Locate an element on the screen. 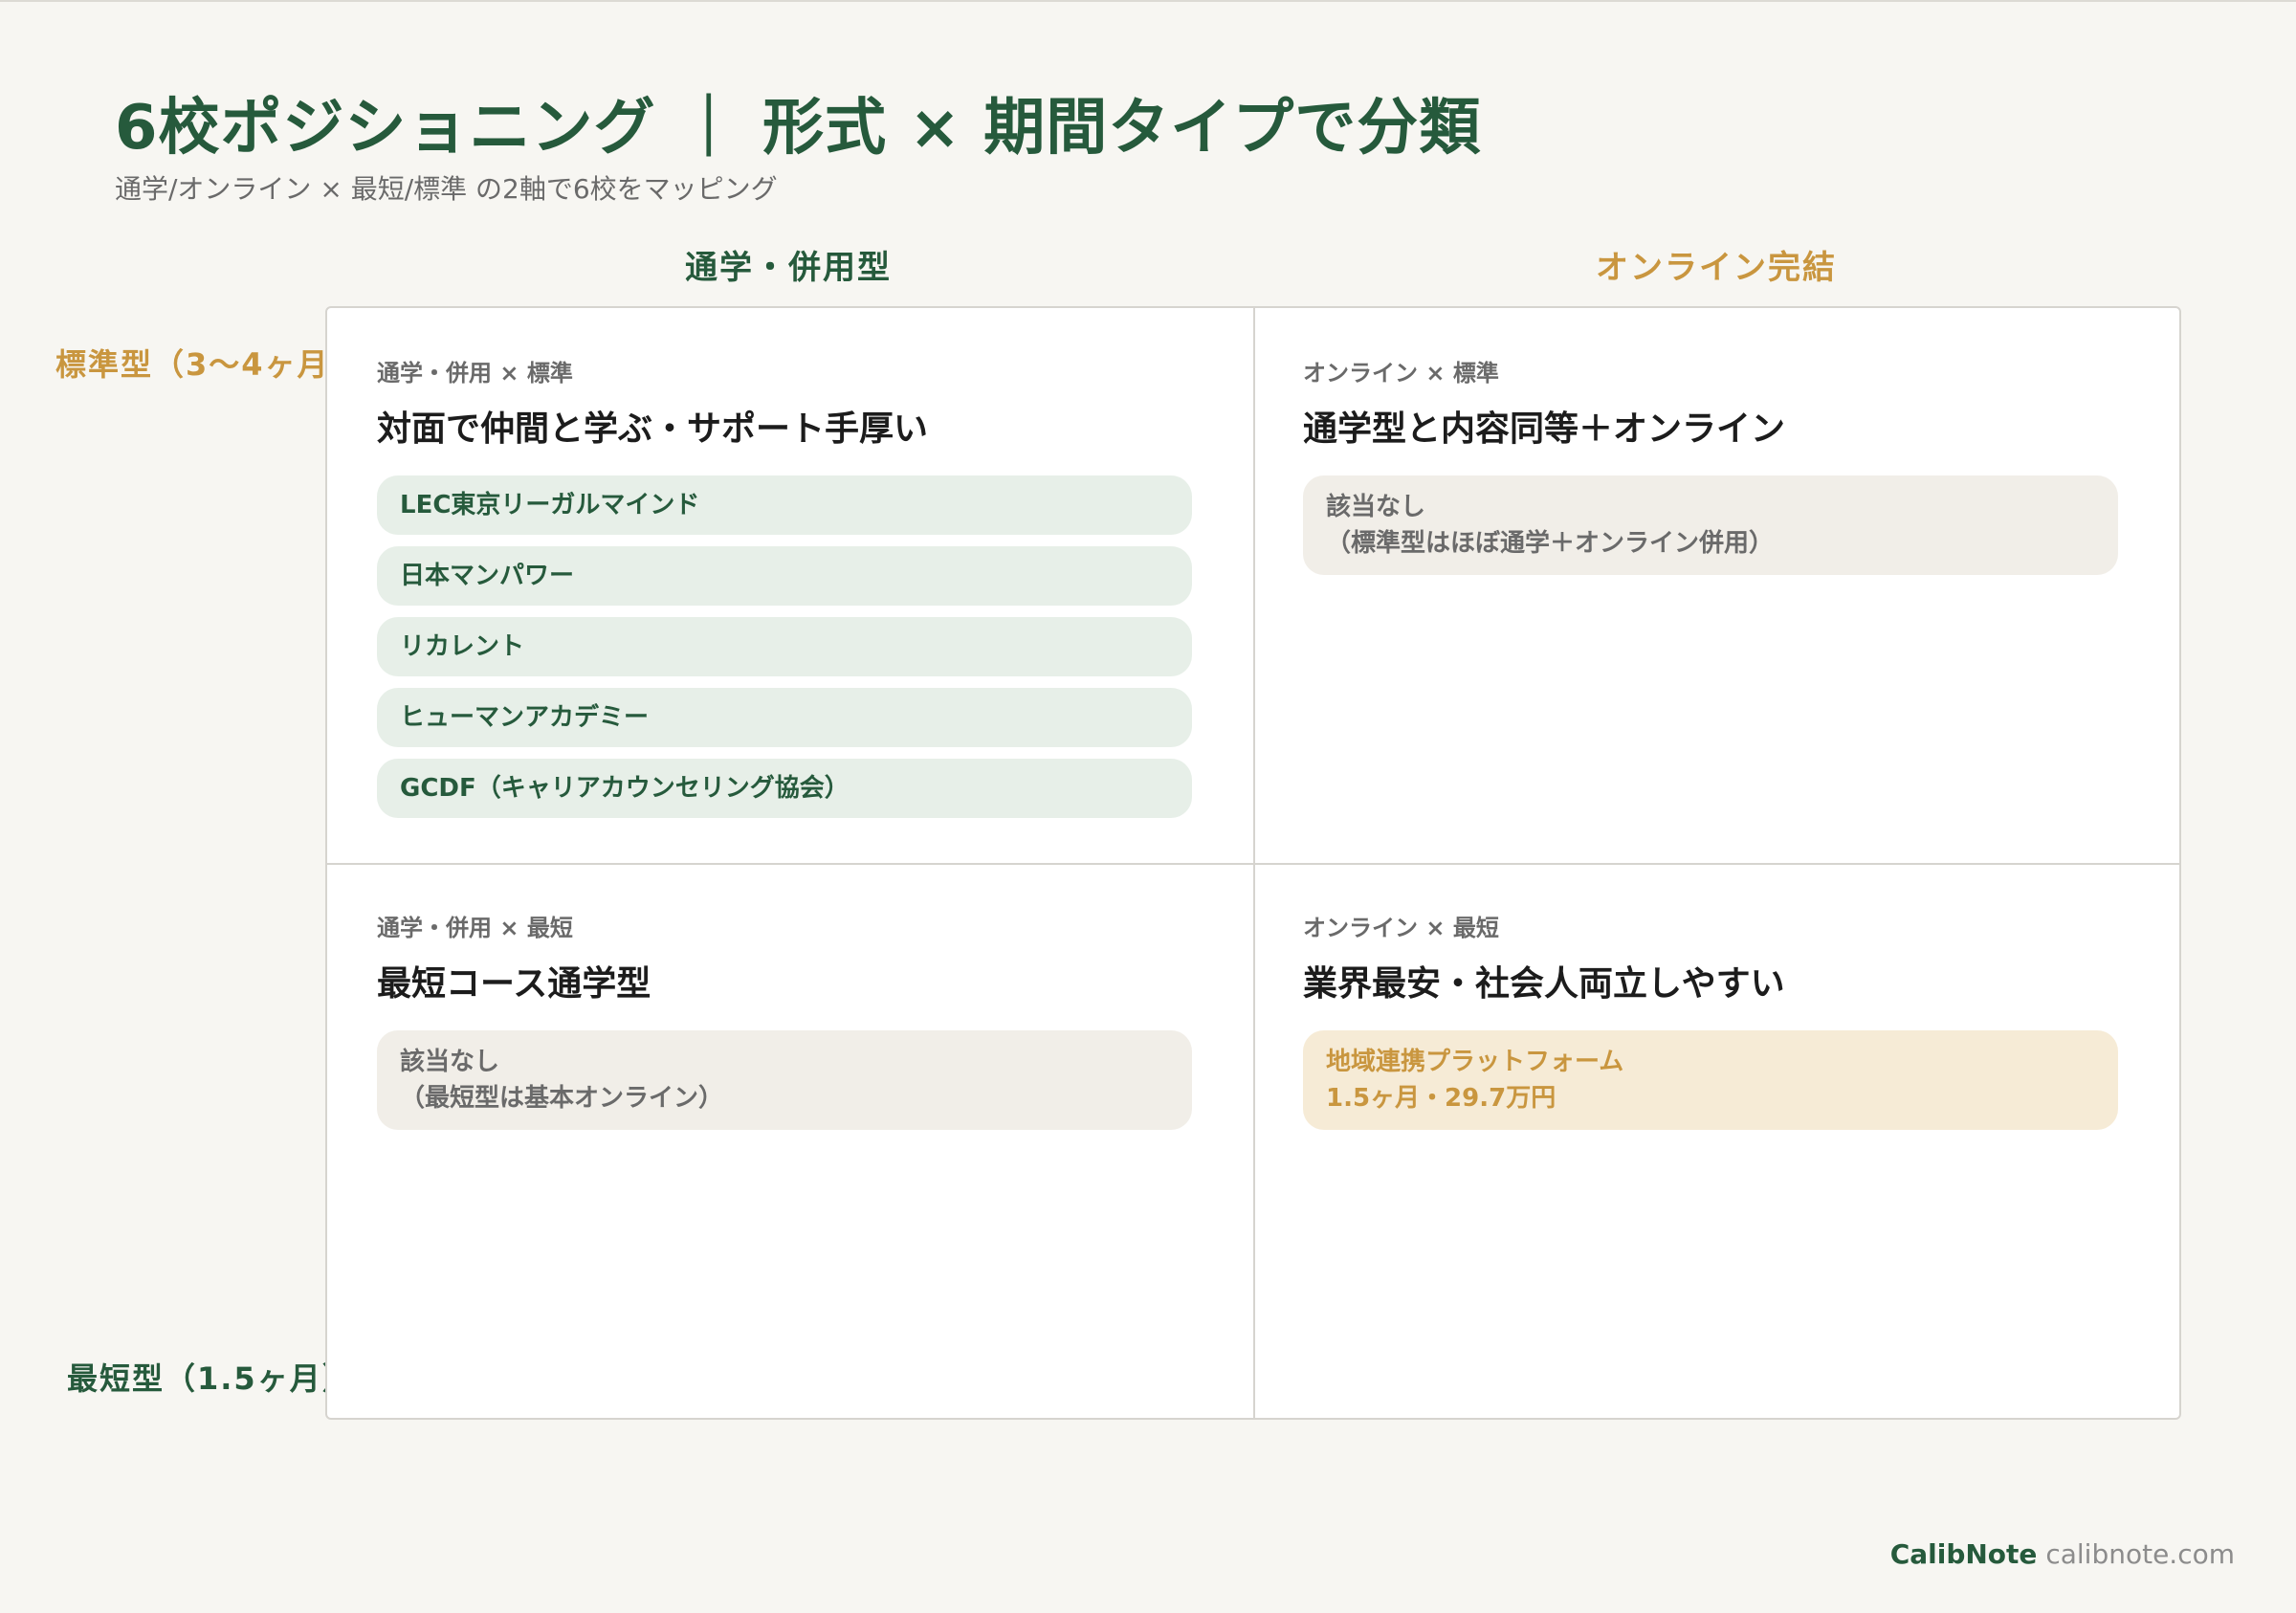 This screenshot has width=2296, height=1613. top-rule is located at coordinates (1148, 1).